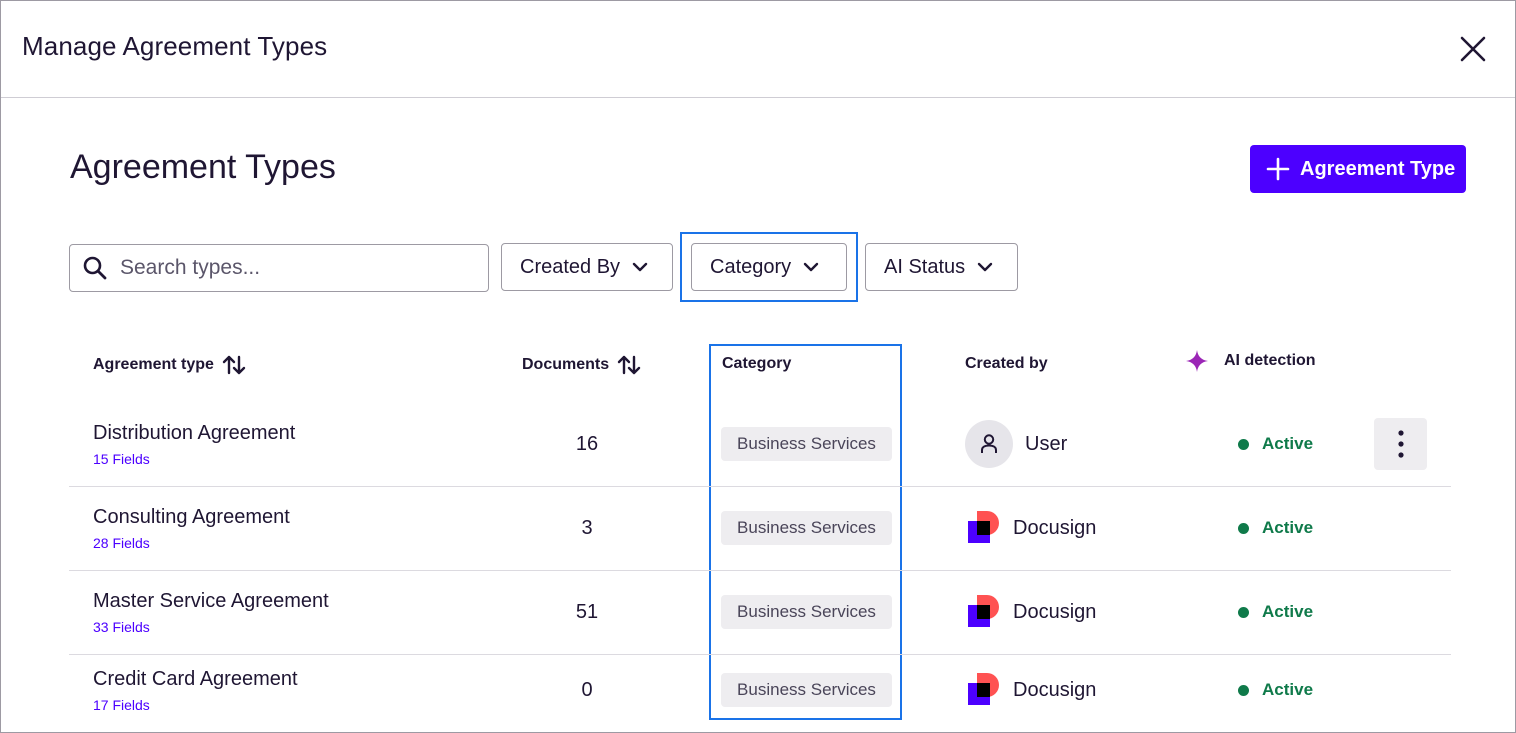 The height and width of the screenshot is (733, 1516). What do you see at coordinates (1270, 360) in the screenshot?
I see `header-ai-detection-label: AI detection` at bounding box center [1270, 360].